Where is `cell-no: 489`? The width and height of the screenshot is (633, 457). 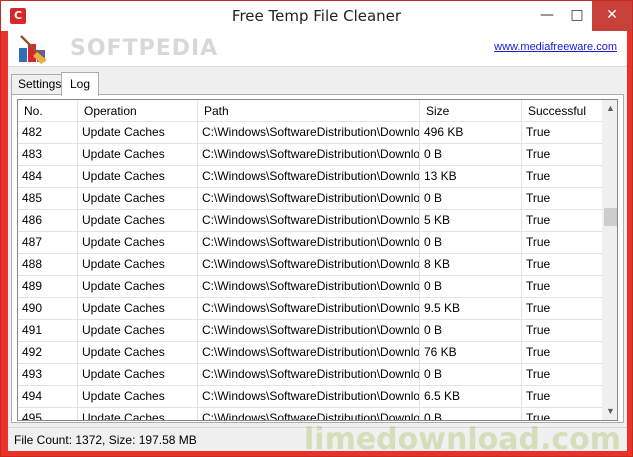 cell-no: 489 is located at coordinates (48, 287).